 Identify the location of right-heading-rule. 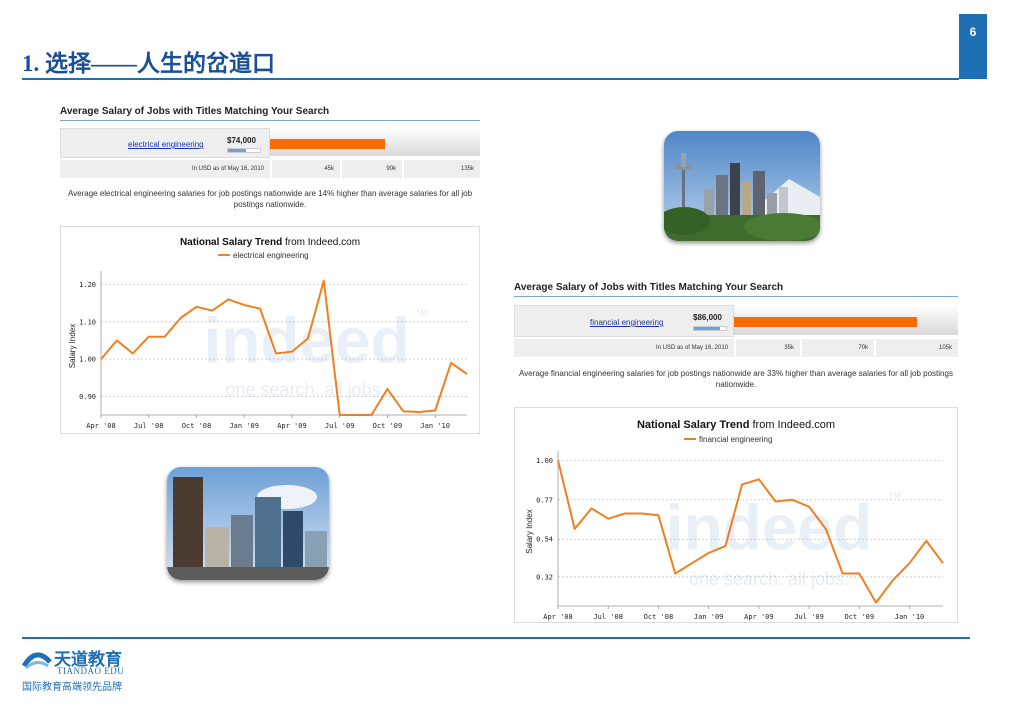
(736, 296).